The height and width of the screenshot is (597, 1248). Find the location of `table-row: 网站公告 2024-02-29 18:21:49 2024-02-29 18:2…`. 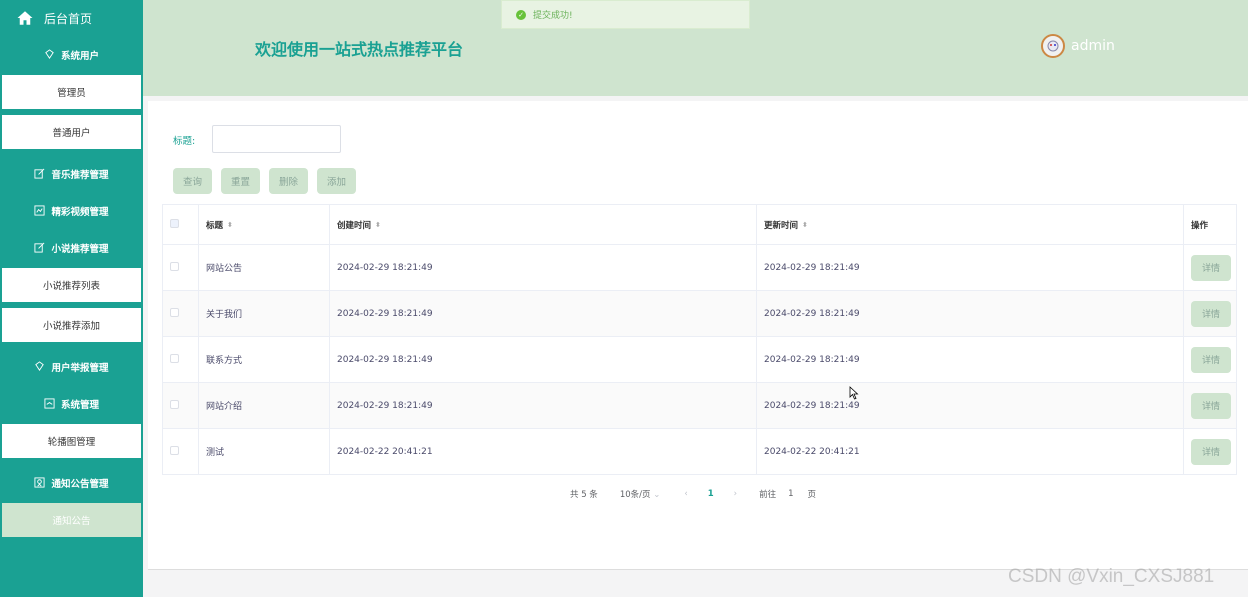

table-row: 网站公告 2024-02-29 18:21:49 2024-02-29 18:2… is located at coordinates (699, 267).